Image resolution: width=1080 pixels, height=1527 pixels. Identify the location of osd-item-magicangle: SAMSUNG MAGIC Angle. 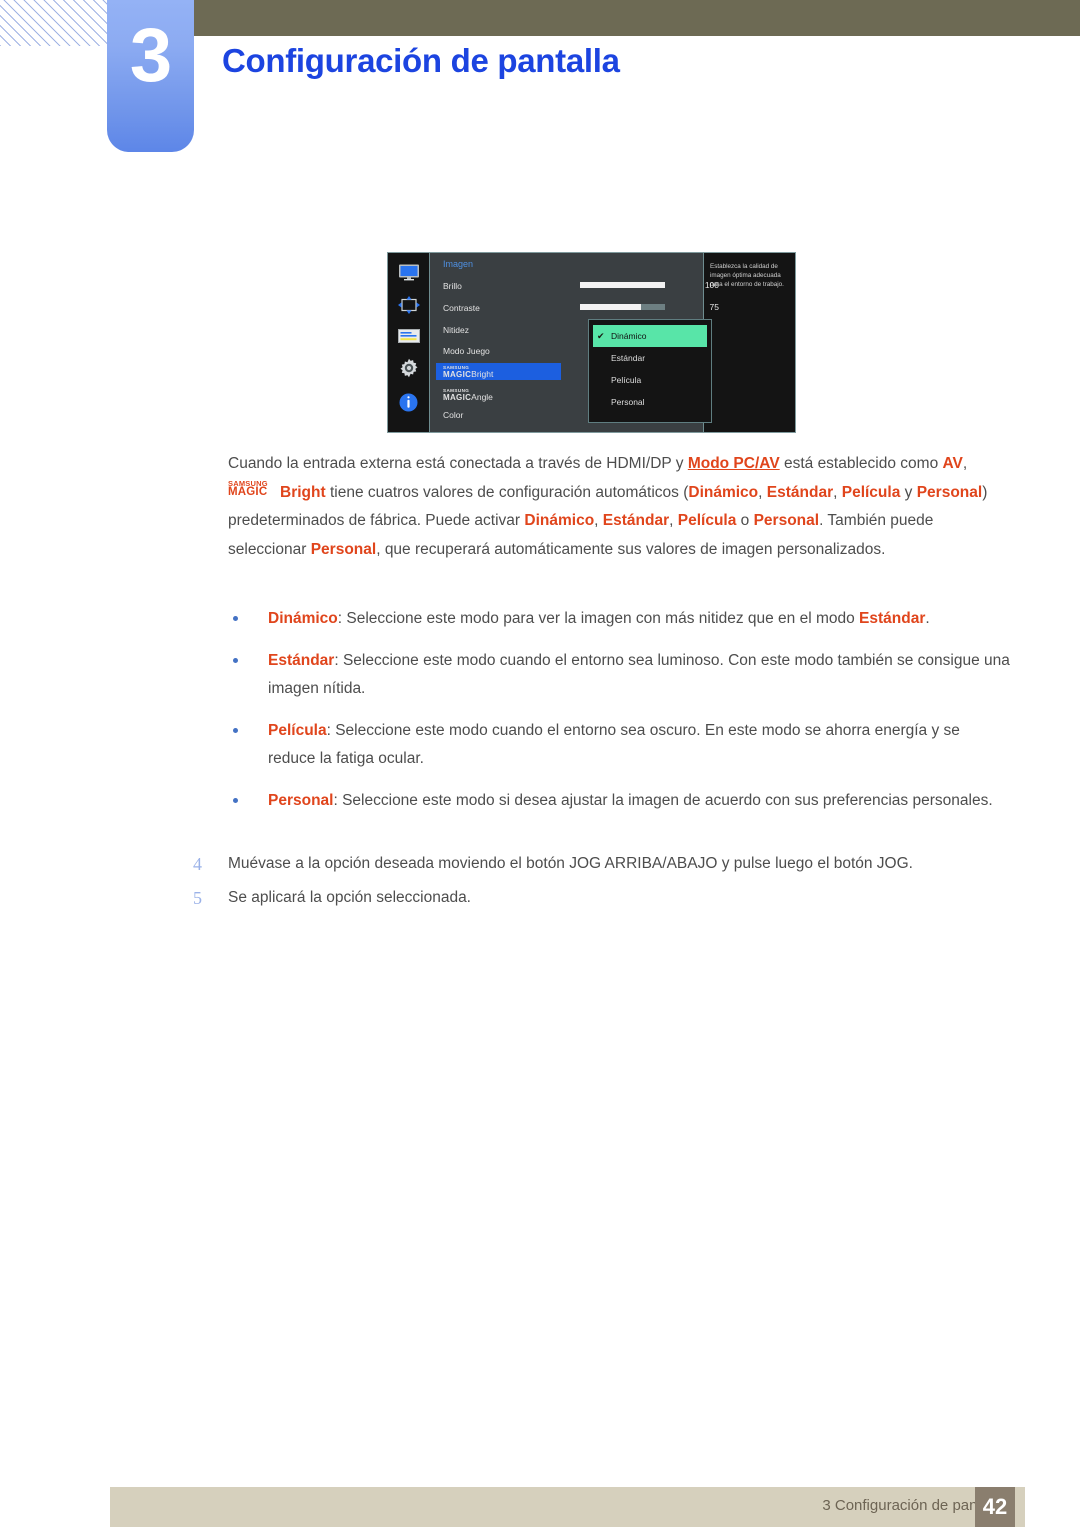
(468, 395).